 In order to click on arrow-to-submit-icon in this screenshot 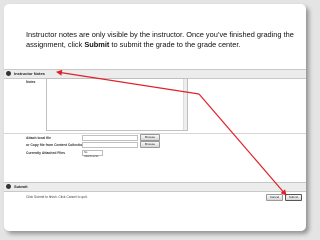, I will do `click(242, 144)`.